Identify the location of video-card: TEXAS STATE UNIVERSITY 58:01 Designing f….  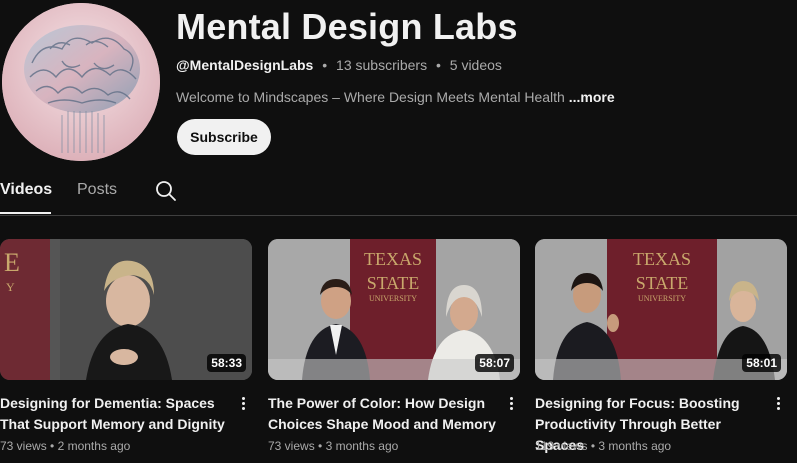
(661, 346).